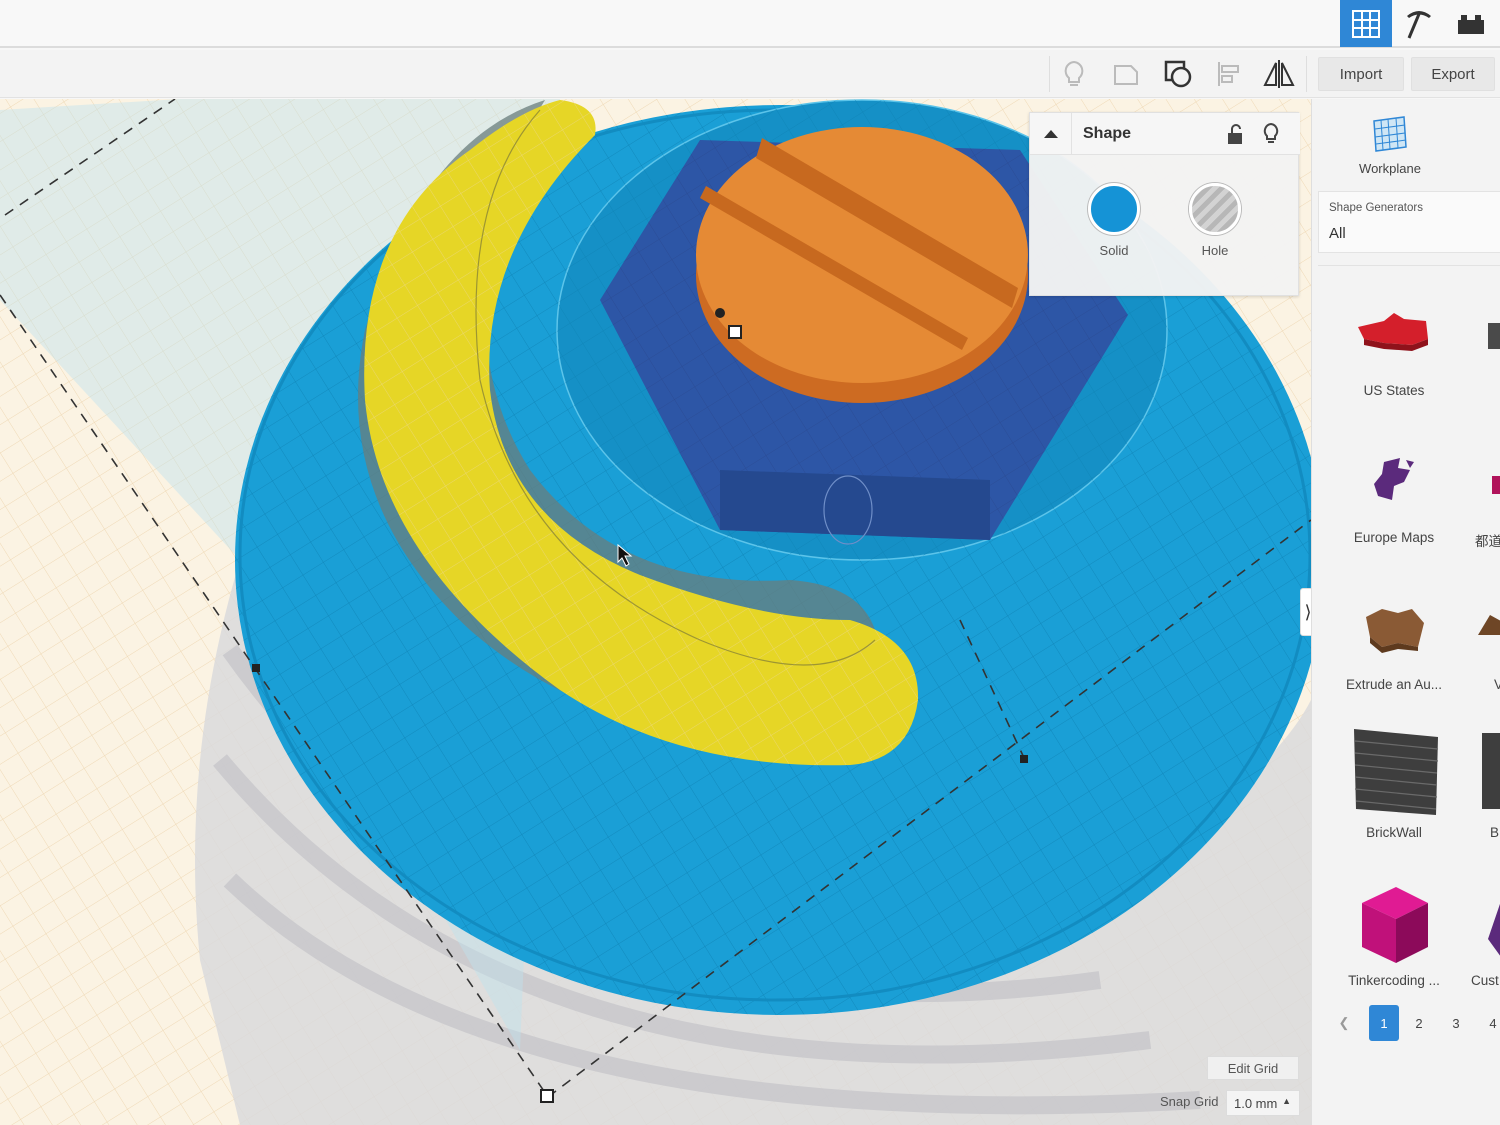 The image size is (1500, 1125). I want to click on 3d-design-mode-button, so click(1366, 23).